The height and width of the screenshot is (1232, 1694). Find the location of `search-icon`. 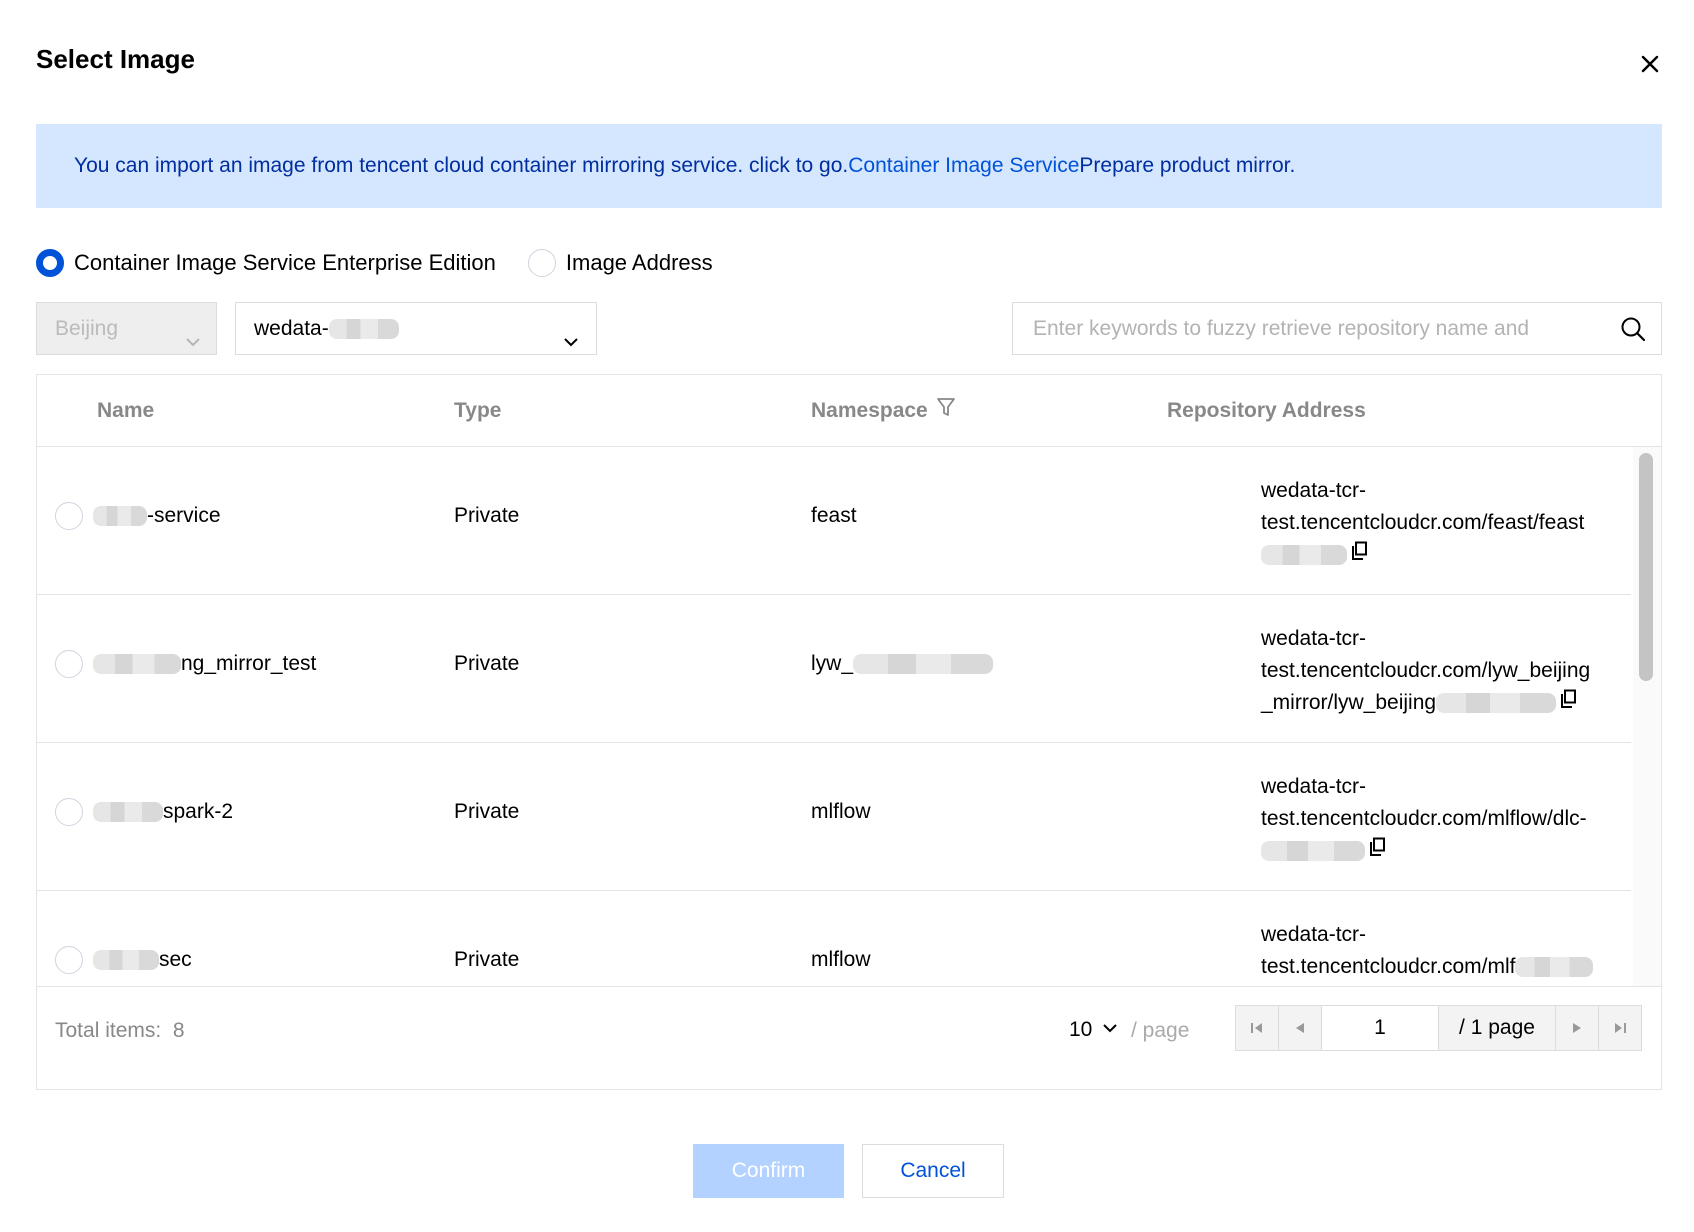

search-icon is located at coordinates (1633, 331).